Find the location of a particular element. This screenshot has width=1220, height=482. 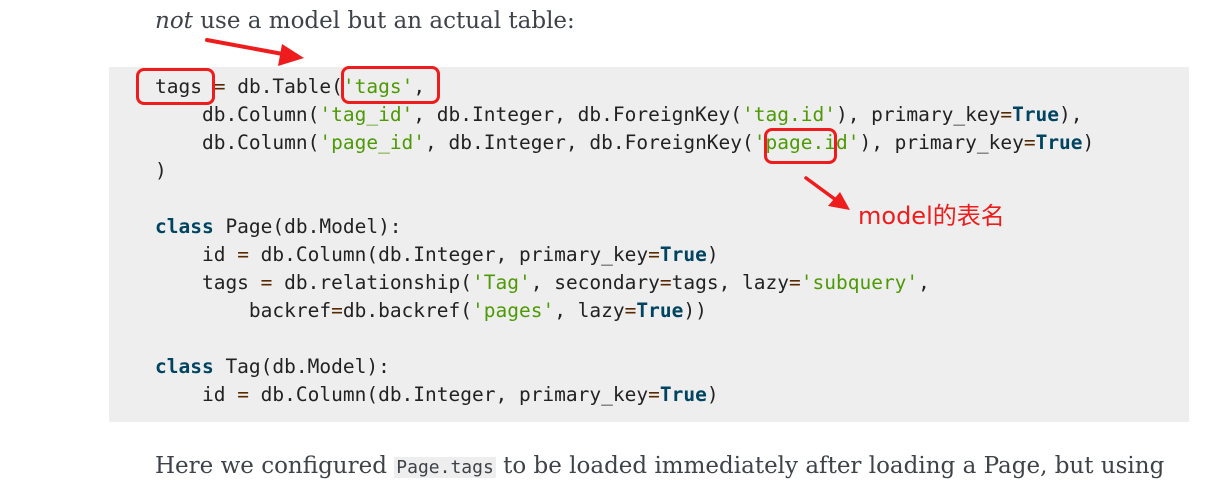

annotation-label: model的表名 is located at coordinates (931, 216).